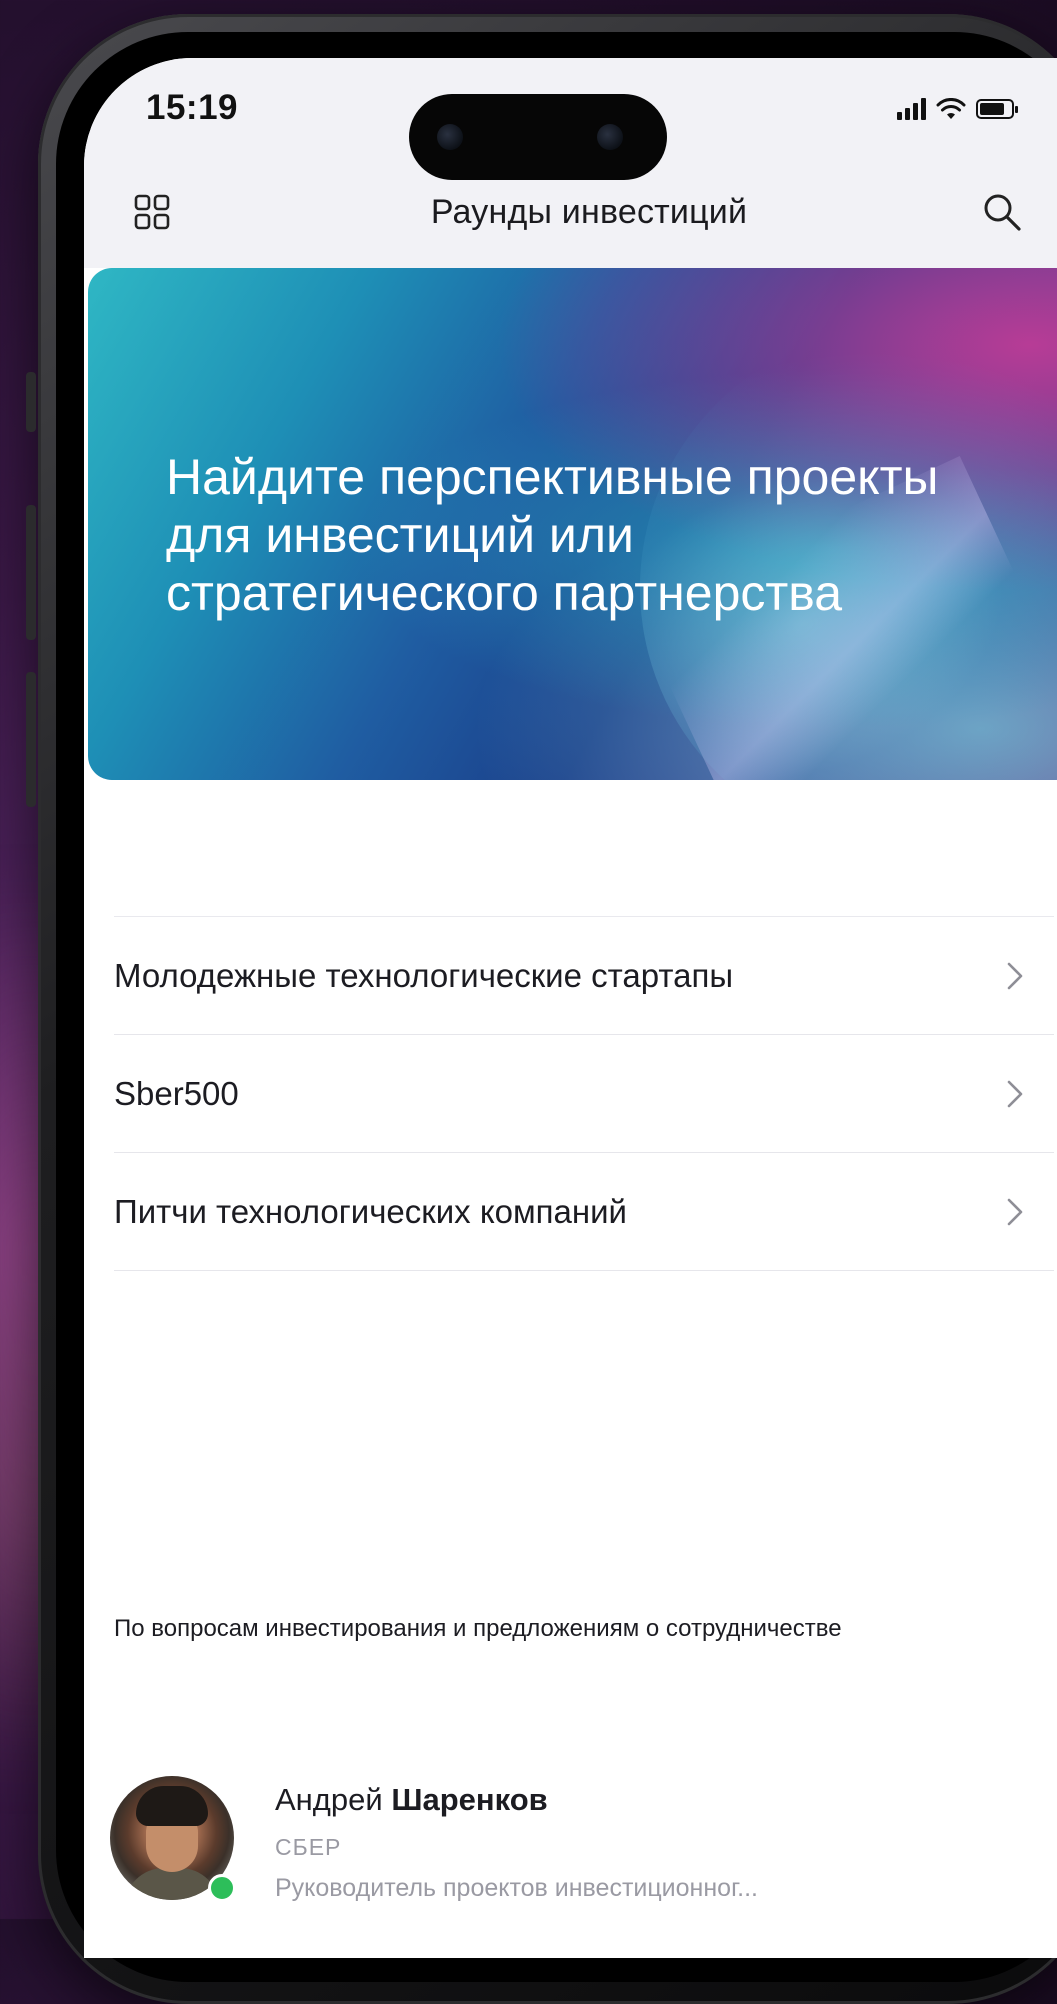 The height and width of the screenshot is (2004, 1057). I want to click on list-item-youth-startups: Молодежные технологические стартапы, so click(584, 976).